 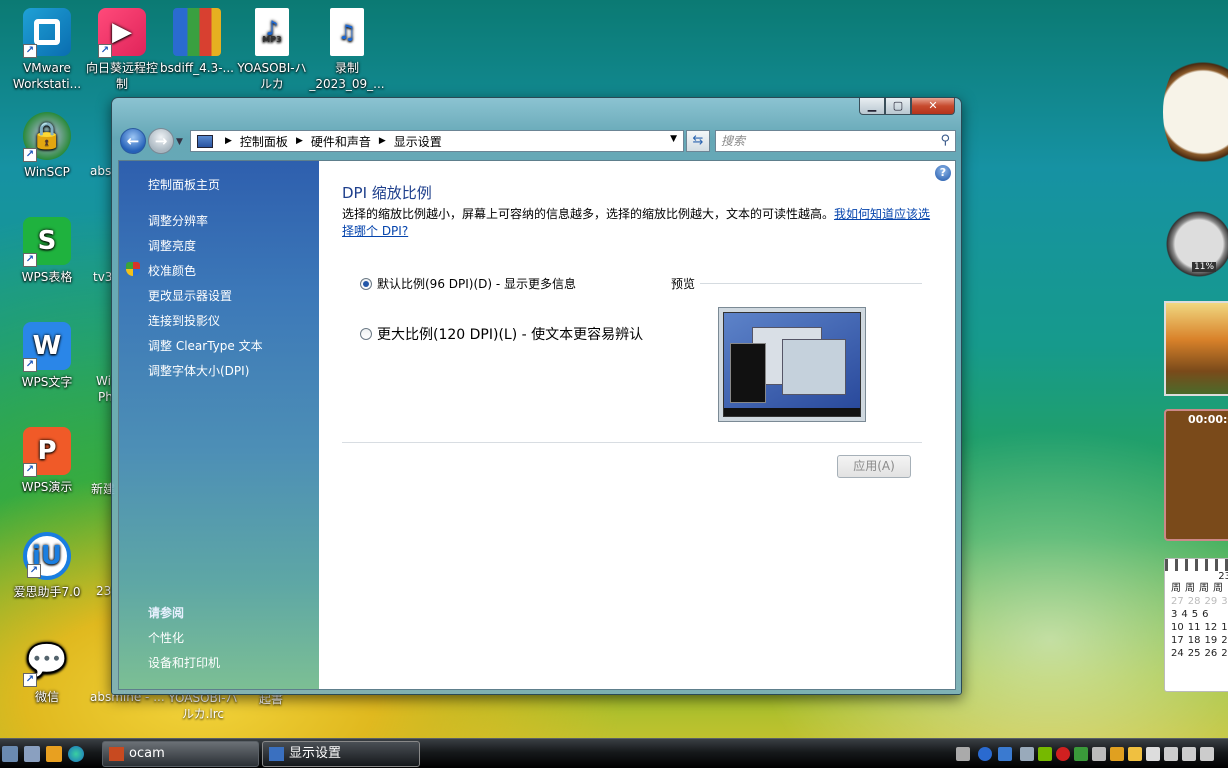 I want to click on arrow-left-icon: ←, so click(x=133, y=141).